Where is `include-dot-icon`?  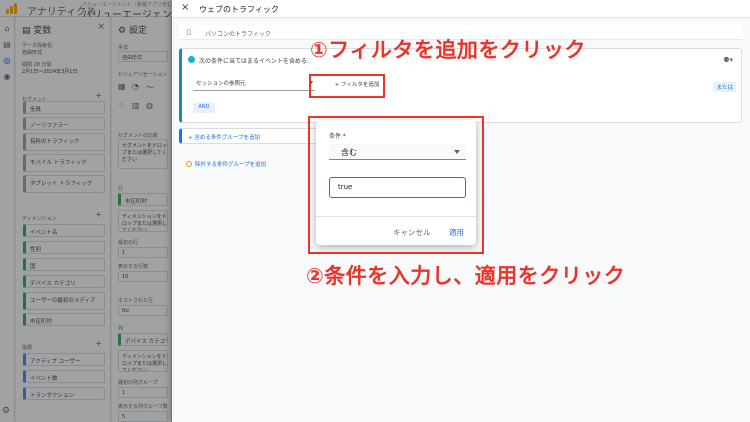 include-dot-icon is located at coordinates (191, 59).